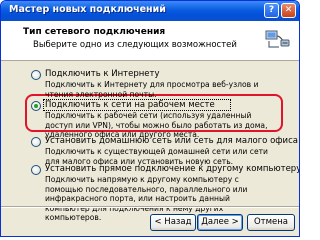 This screenshot has width=320, height=240. Describe the element at coordinates (277, 39) in the screenshot. I see `network-connection-icon` at that location.